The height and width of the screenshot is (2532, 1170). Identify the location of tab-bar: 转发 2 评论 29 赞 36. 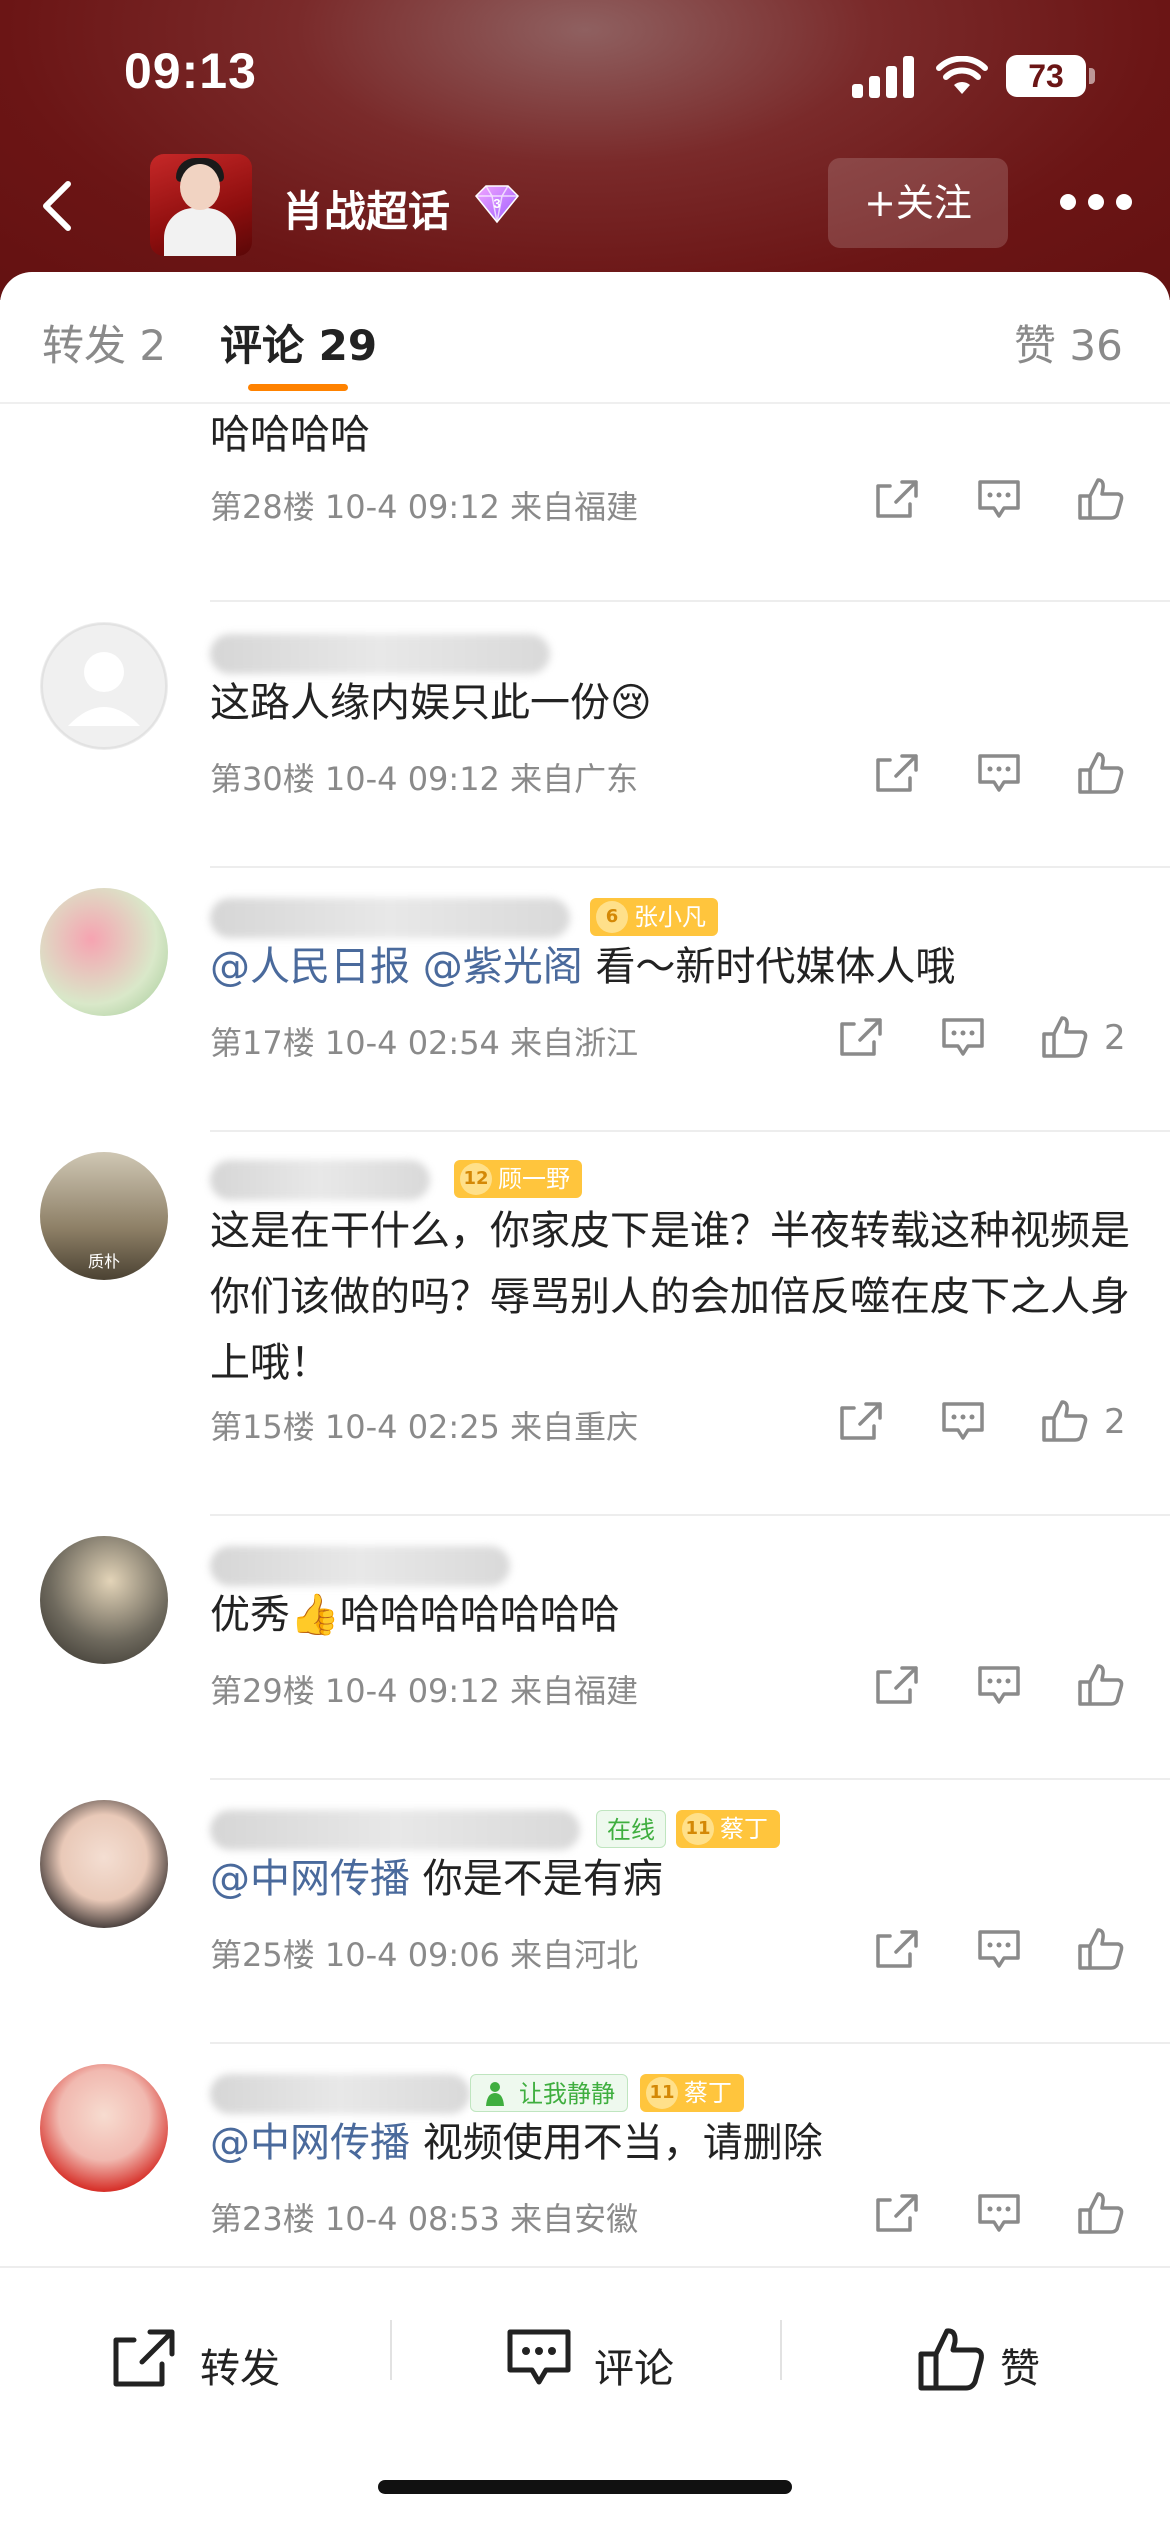
(585, 338).